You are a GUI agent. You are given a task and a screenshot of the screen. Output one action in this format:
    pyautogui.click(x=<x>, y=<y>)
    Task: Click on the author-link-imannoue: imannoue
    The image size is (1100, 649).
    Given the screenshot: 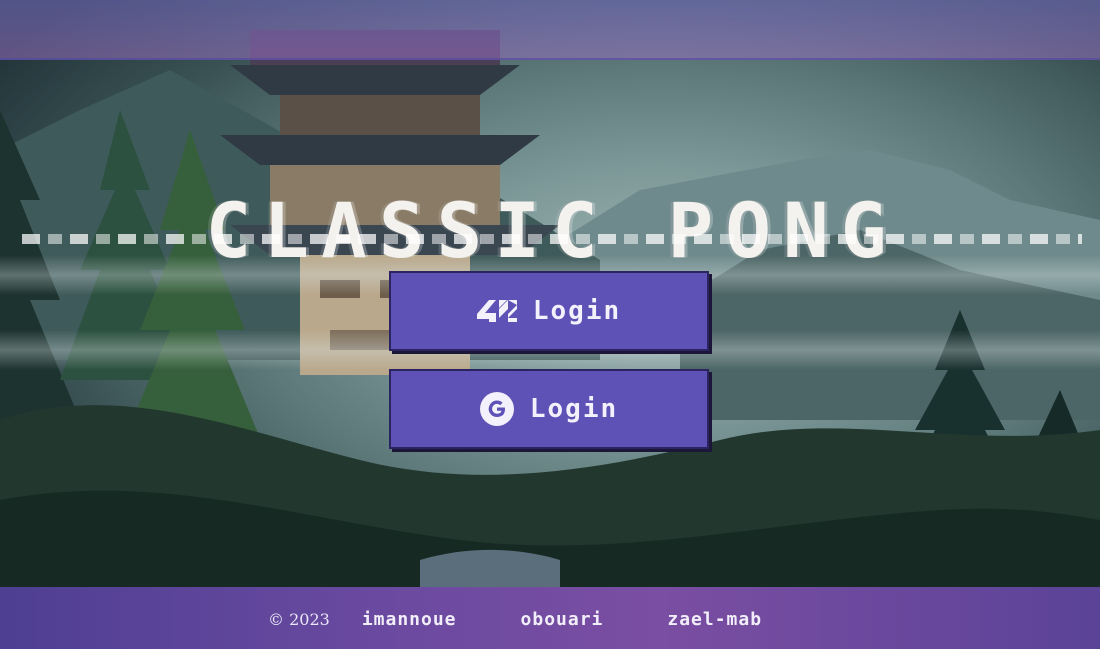 What is the action you would take?
    pyautogui.click(x=409, y=619)
    